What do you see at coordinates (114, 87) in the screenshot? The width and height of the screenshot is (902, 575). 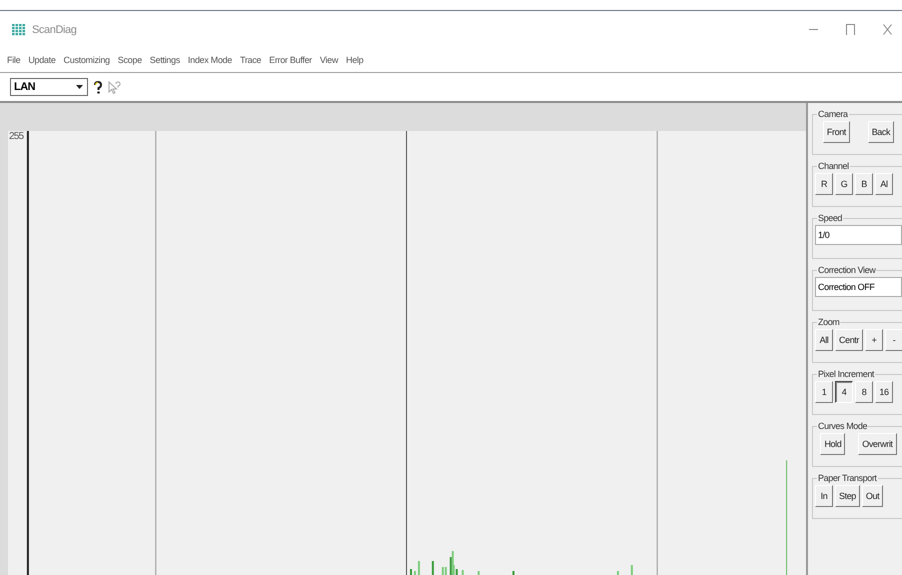 I see `context-help-icon` at bounding box center [114, 87].